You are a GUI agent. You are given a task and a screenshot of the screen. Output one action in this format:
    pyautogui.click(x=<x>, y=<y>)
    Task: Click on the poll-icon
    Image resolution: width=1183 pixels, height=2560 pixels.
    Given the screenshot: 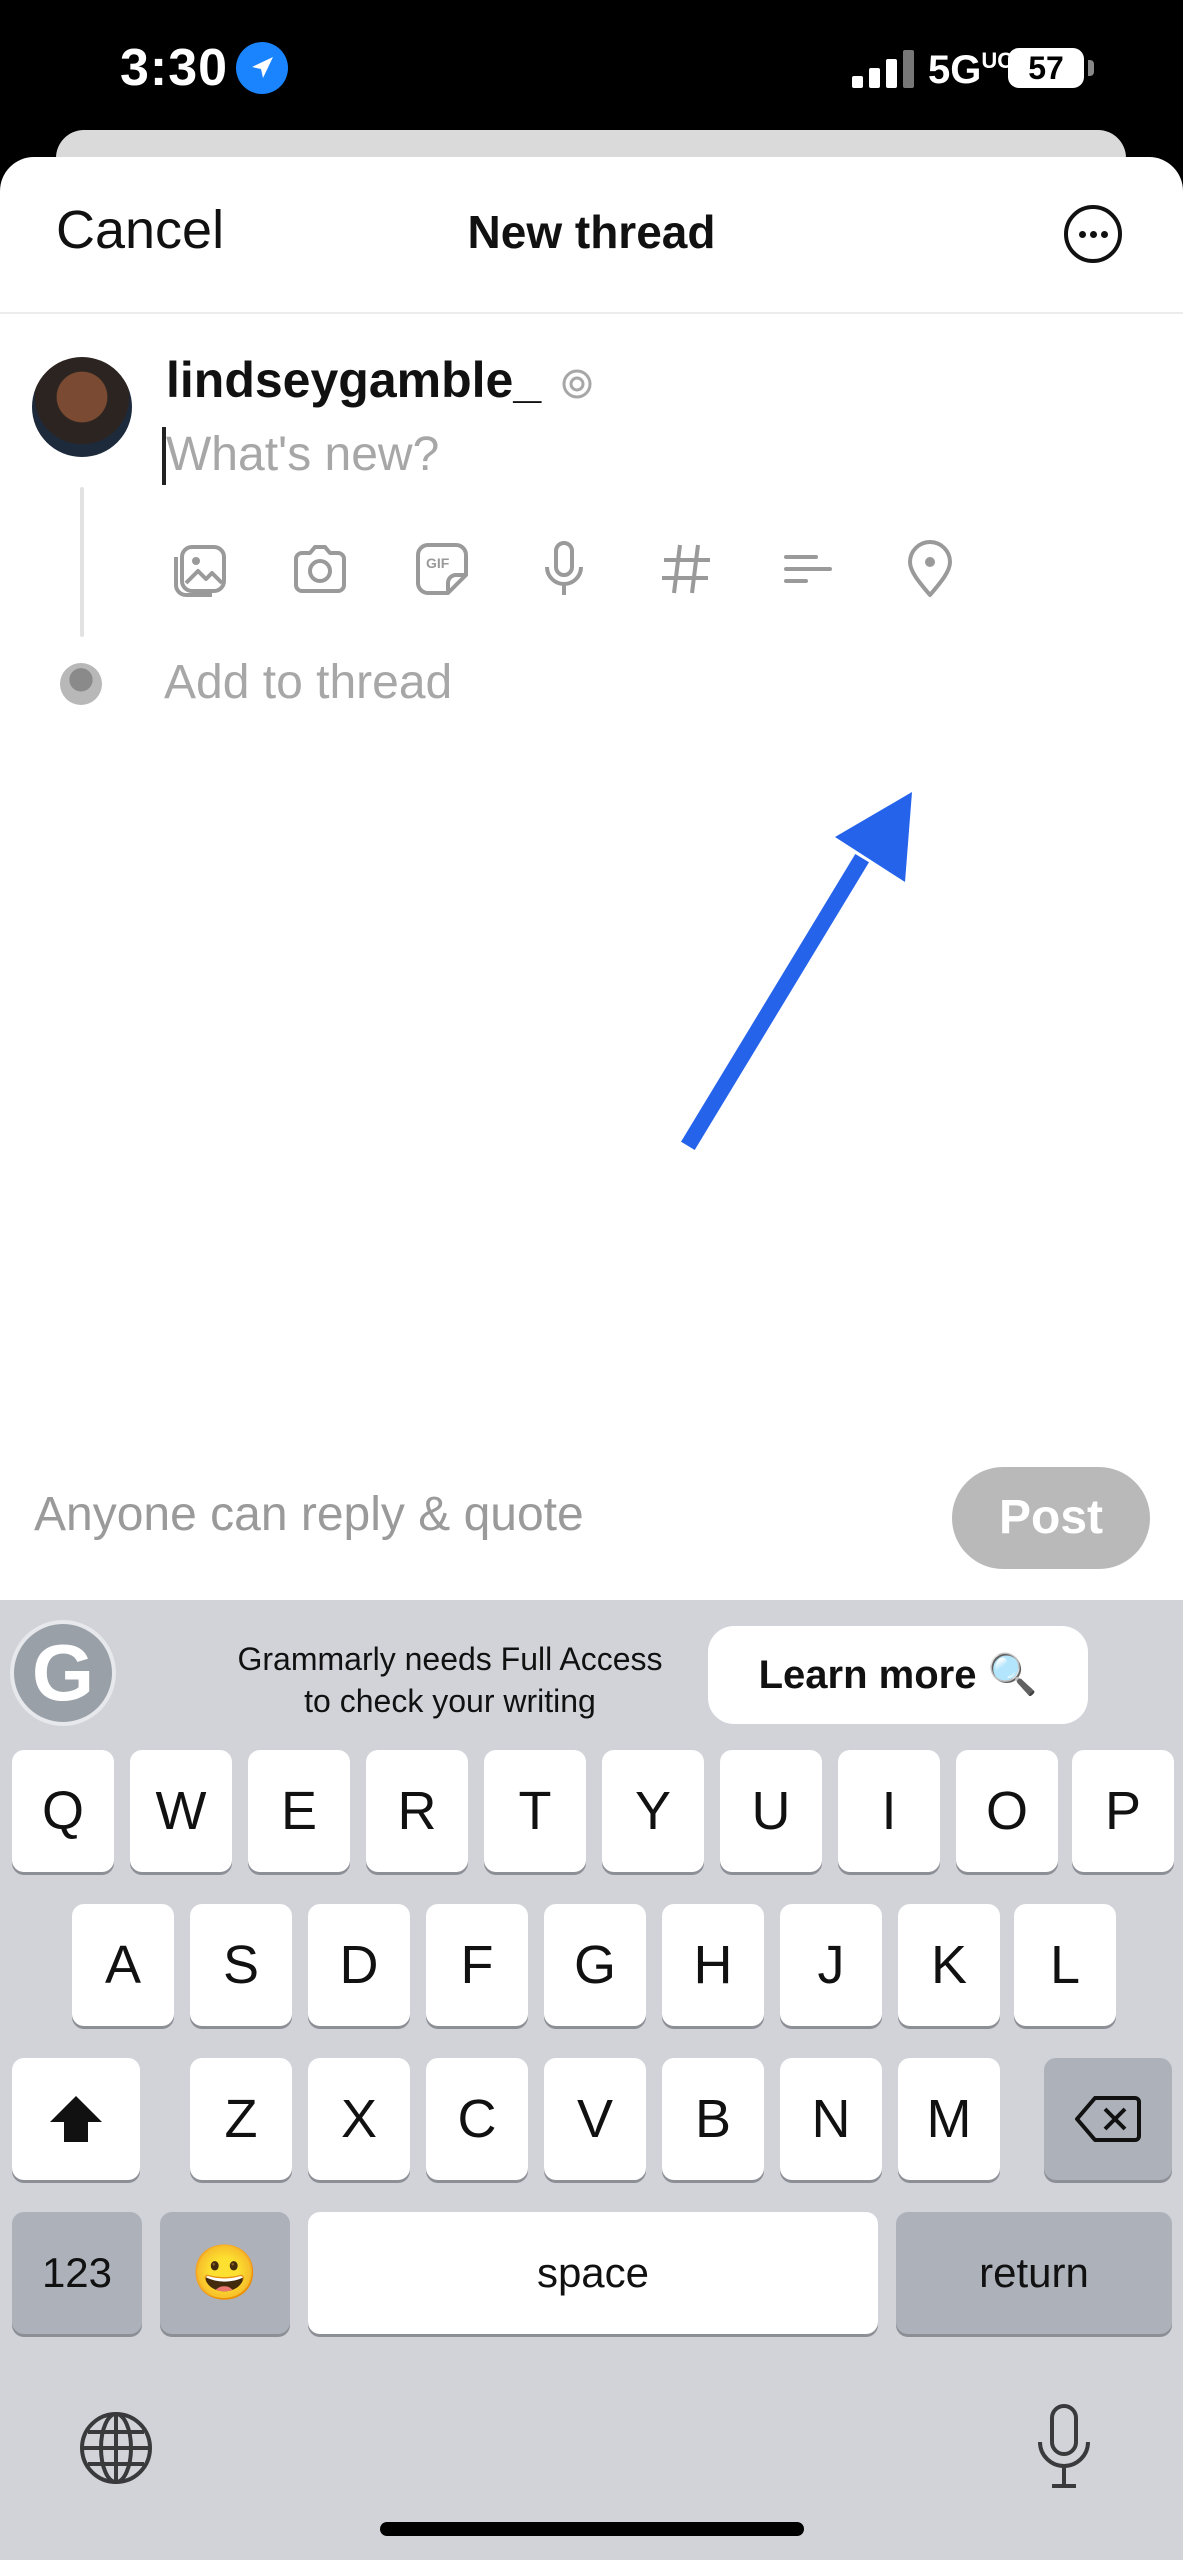 What is the action you would take?
    pyautogui.click(x=808, y=569)
    